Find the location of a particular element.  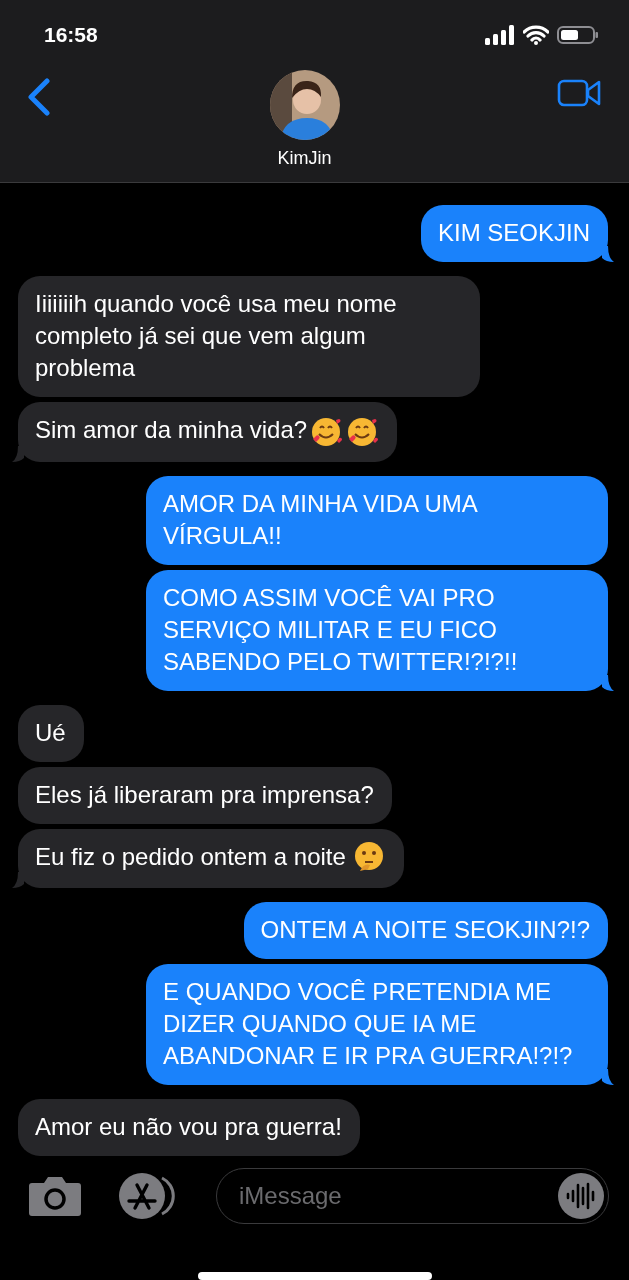

received-message-bubble: Eles já liberaram pra imprensa? is located at coordinates (205, 795).